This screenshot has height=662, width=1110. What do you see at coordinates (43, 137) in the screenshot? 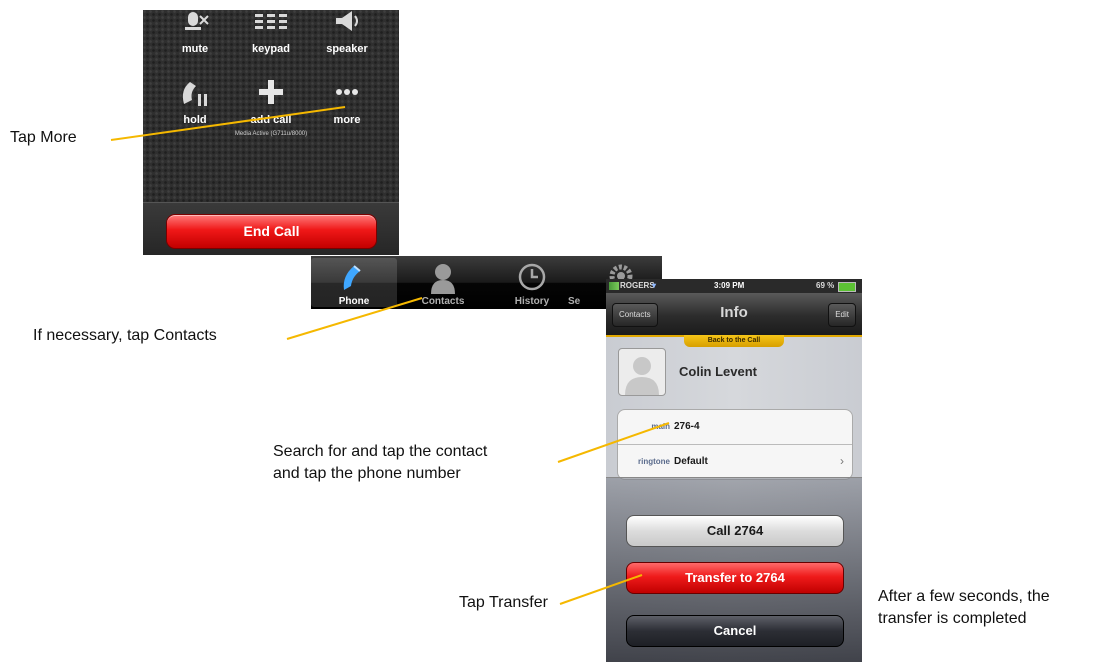
I see `caption-tap-more: Tap More` at bounding box center [43, 137].